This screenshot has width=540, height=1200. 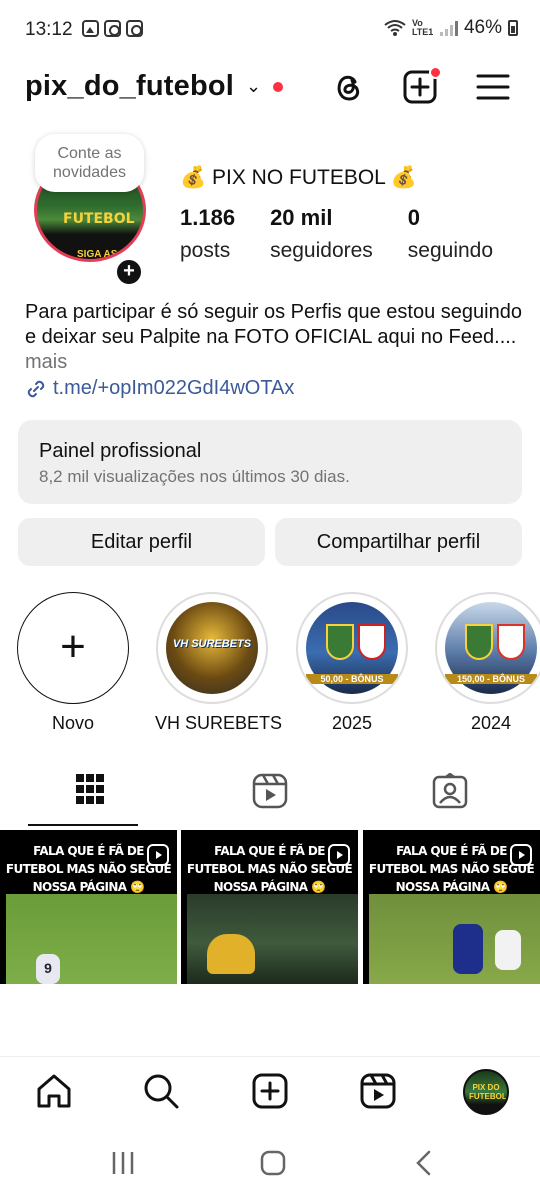 I want to click on profile-stats: 1.186 posts 20 mil seguidores 0 seguindo, so click(x=354, y=234).